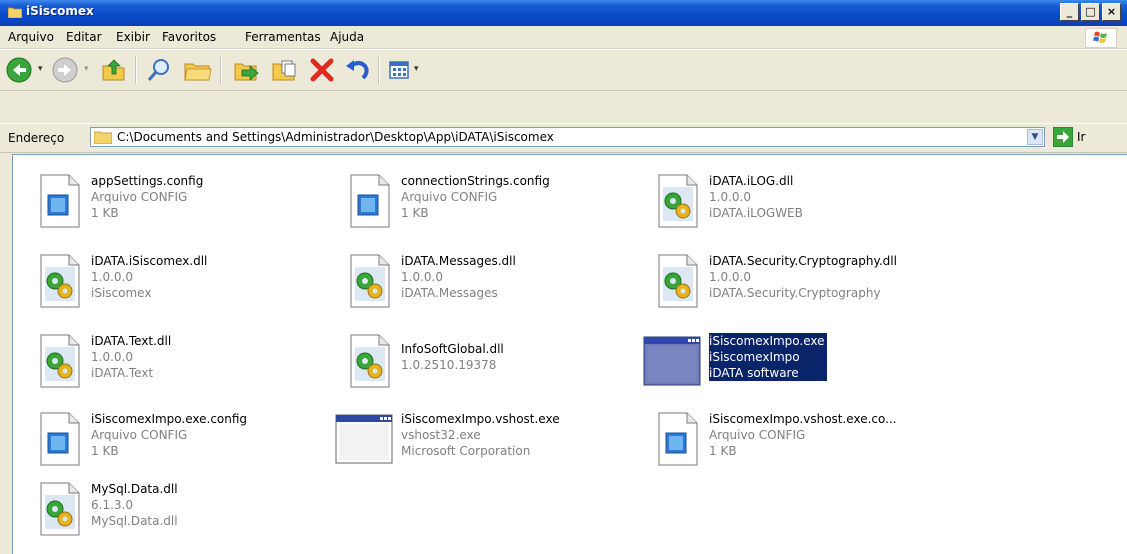 This screenshot has height=554, width=1127. I want to click on windows-logo-icon, so click(1101, 38).